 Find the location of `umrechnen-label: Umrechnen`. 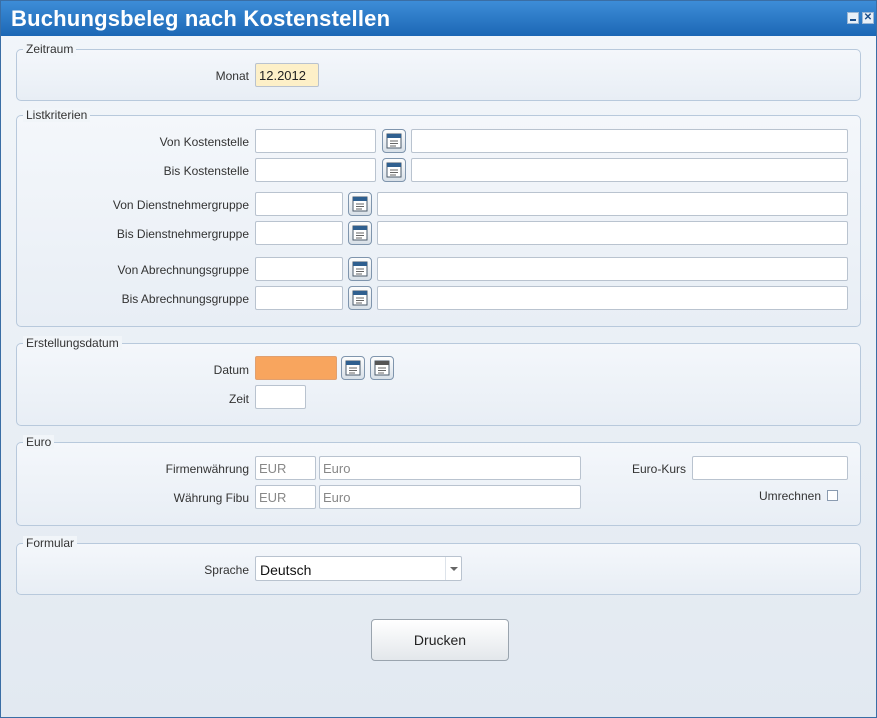

umrechnen-label: Umrechnen is located at coordinates (789, 496).